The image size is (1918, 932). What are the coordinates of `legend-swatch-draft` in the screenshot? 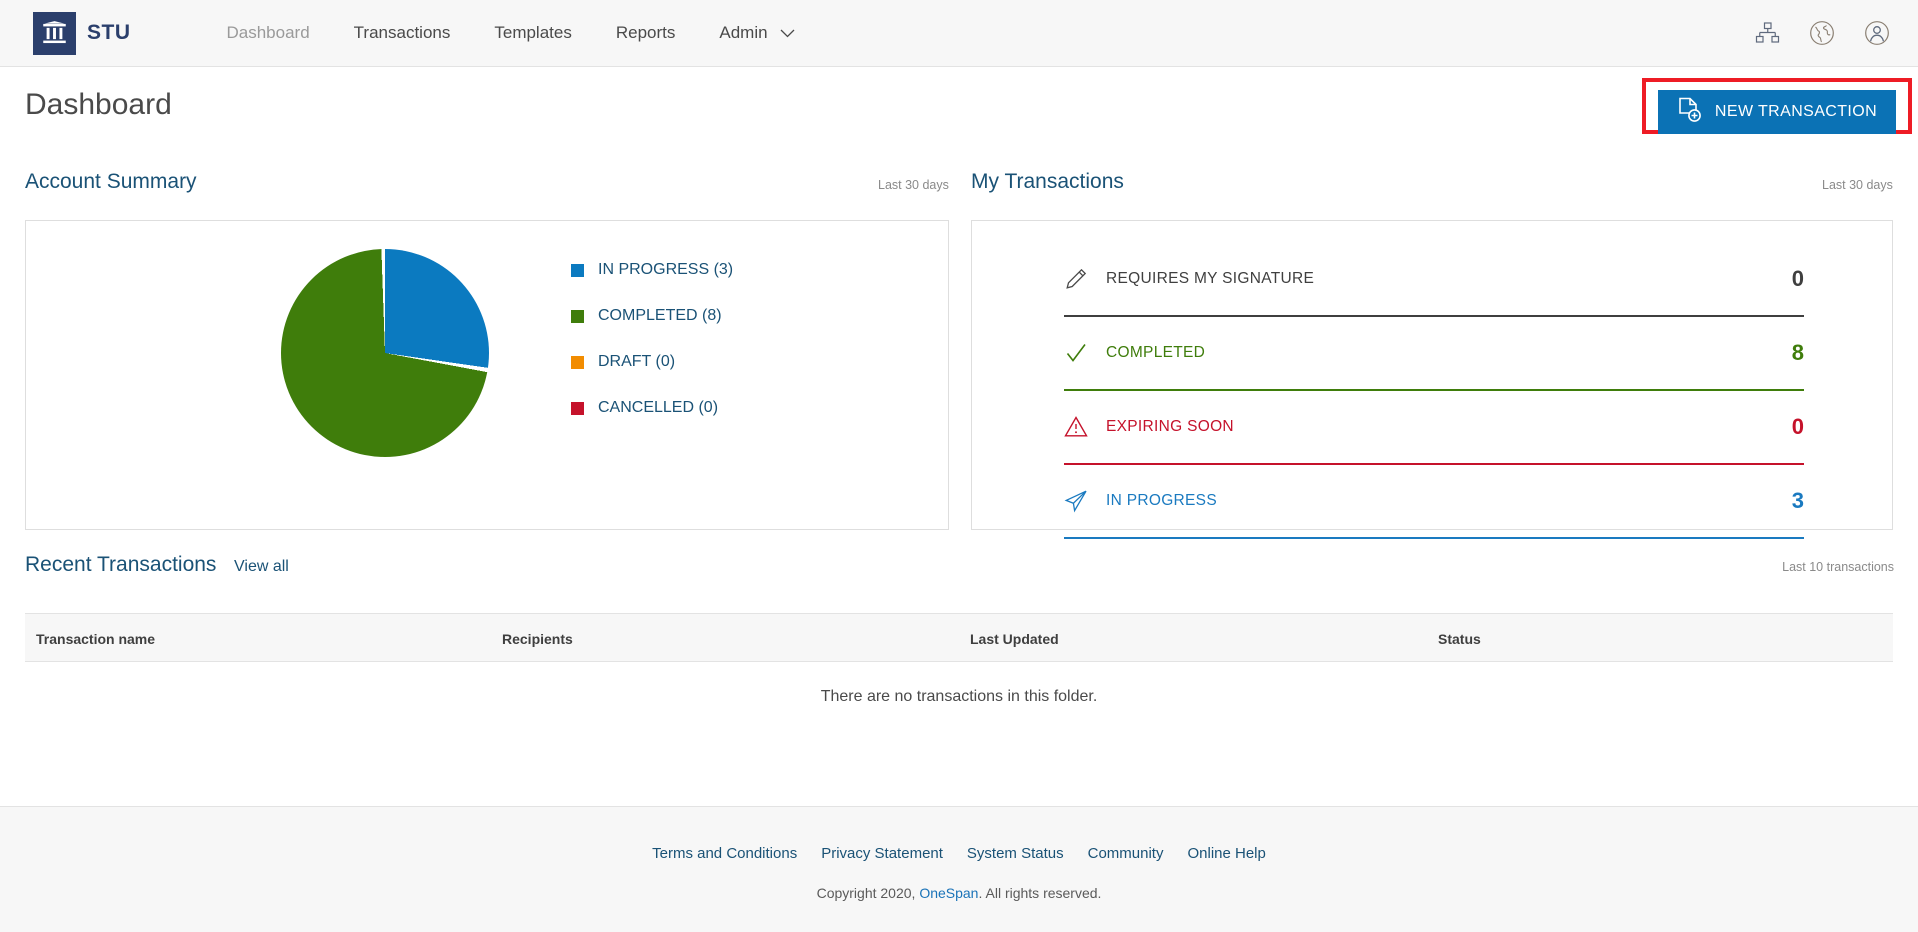 It's located at (577, 362).